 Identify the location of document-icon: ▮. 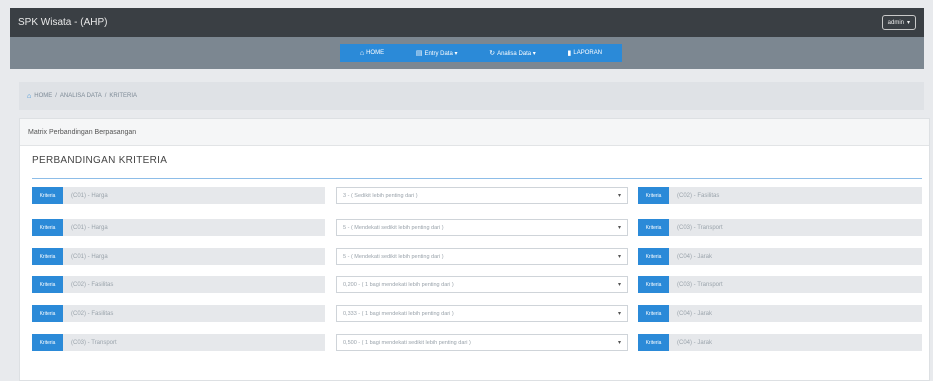
(569, 53).